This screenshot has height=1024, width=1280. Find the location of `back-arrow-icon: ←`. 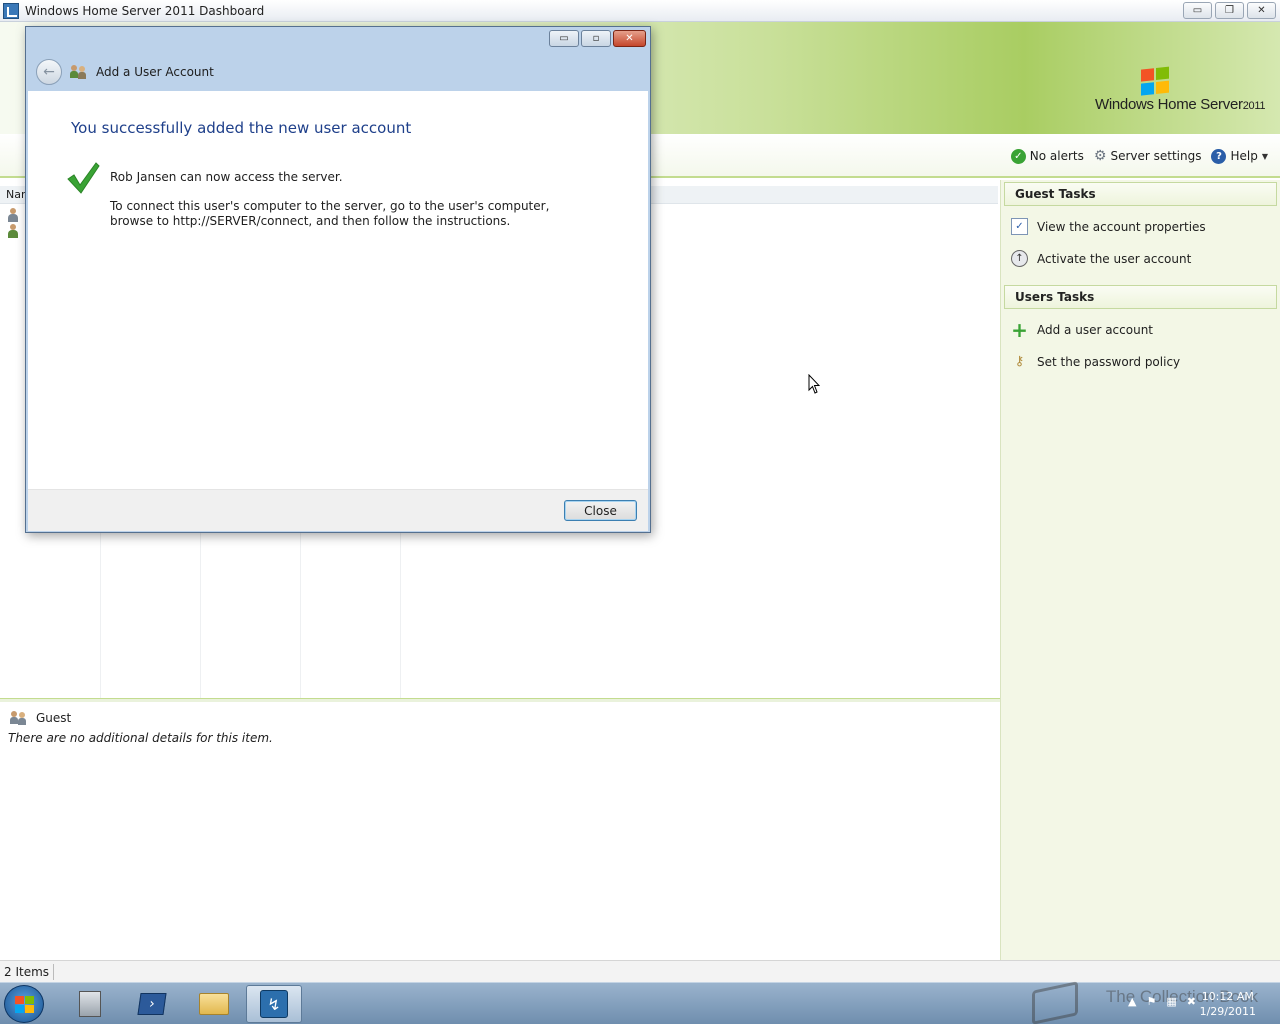

back-arrow-icon: ← is located at coordinates (49, 72).